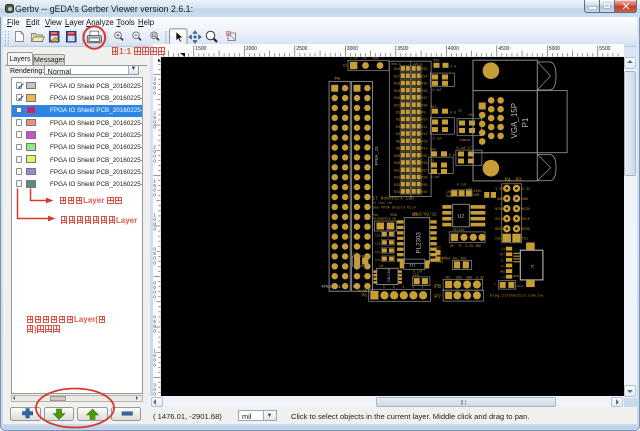  I want to click on svg-text: R51 R50, so click(459, 258).